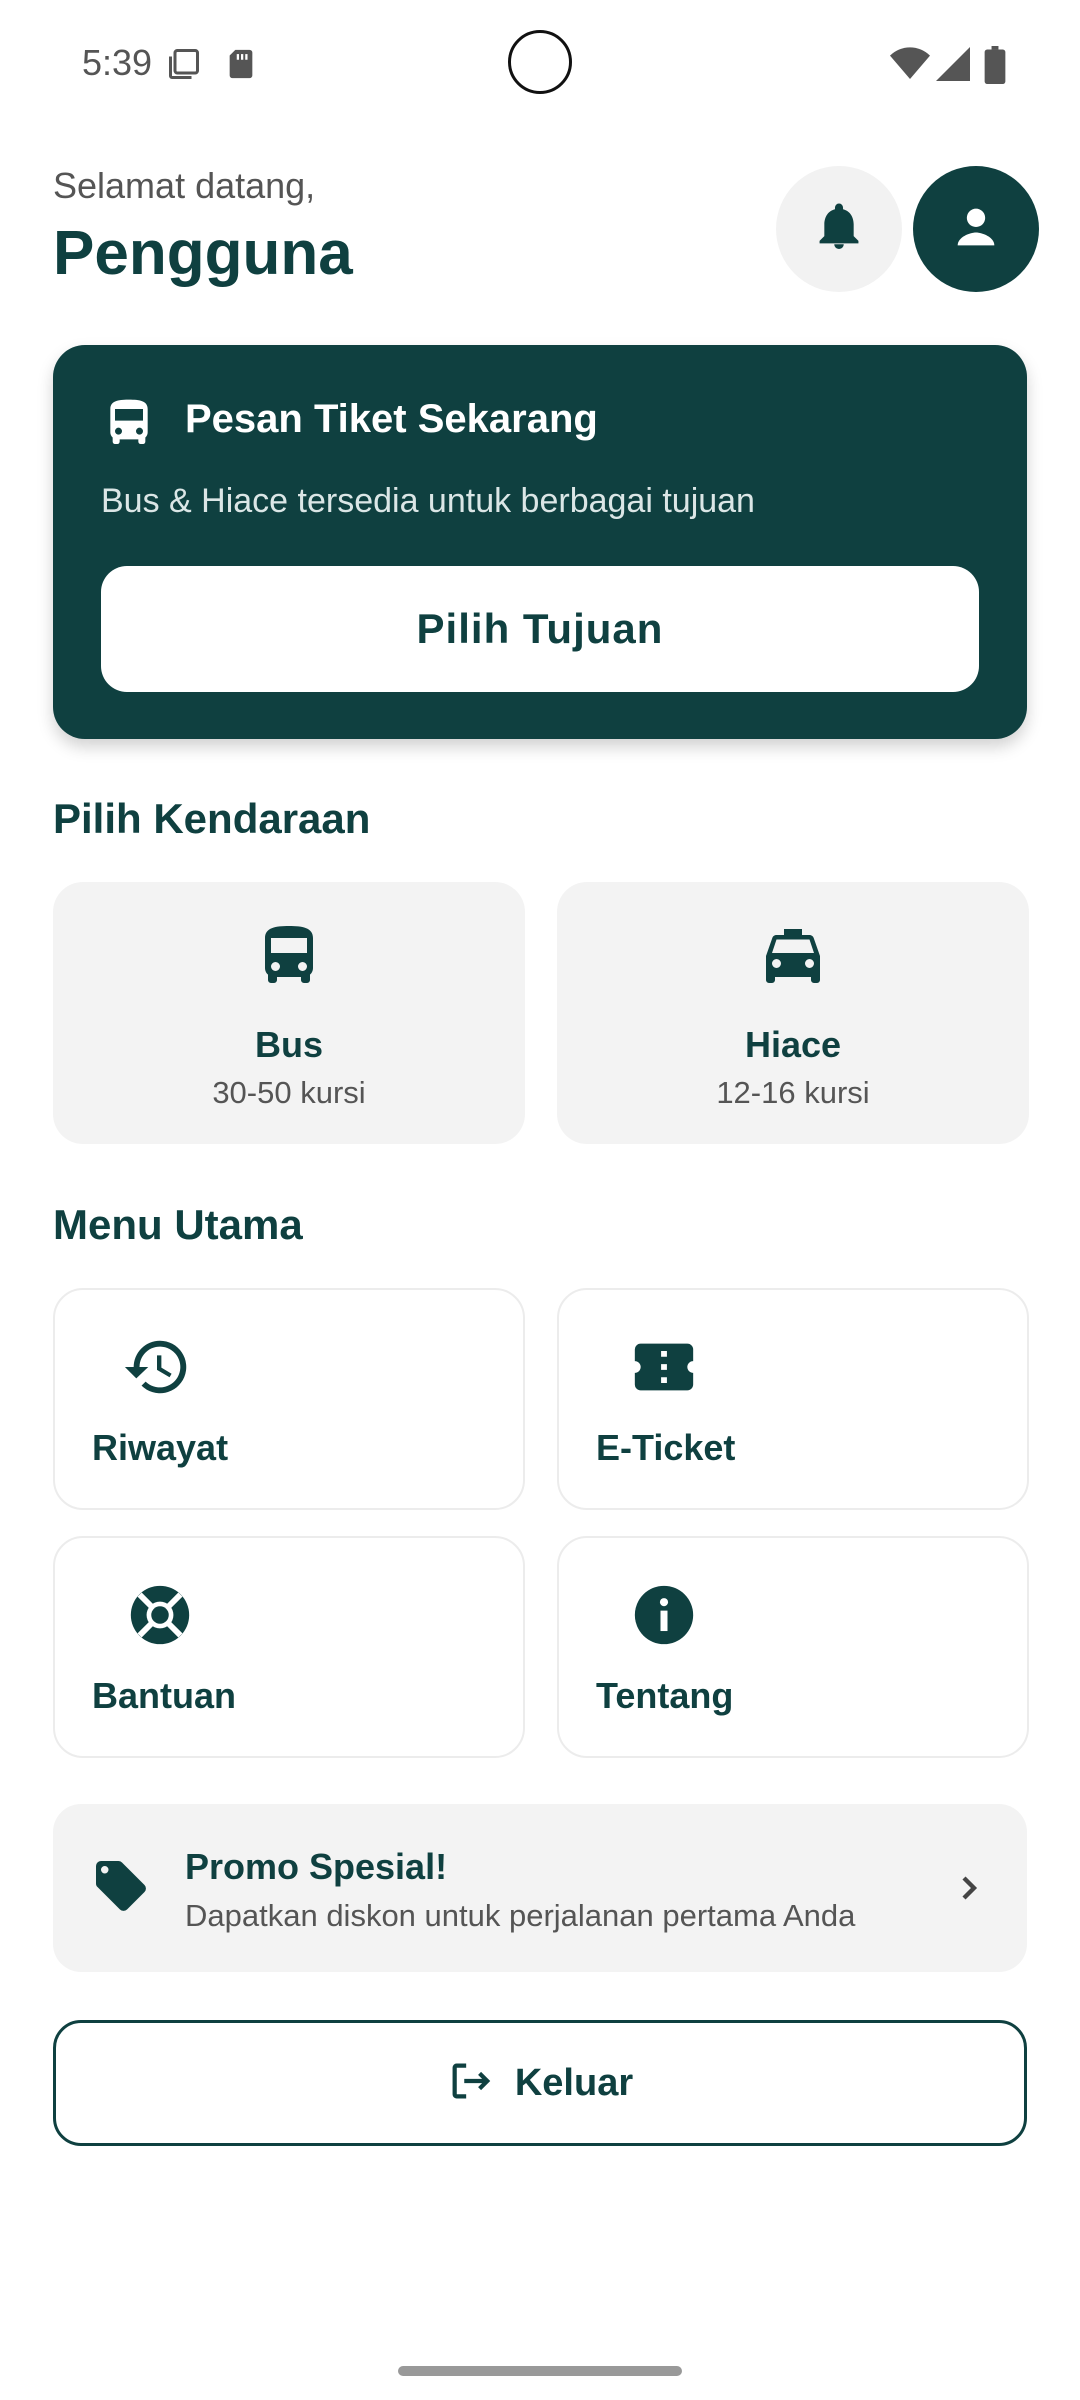 This screenshot has height=2400, width=1080. What do you see at coordinates (540, 629) in the screenshot?
I see `choose-destination-button: Pilih Tujuan` at bounding box center [540, 629].